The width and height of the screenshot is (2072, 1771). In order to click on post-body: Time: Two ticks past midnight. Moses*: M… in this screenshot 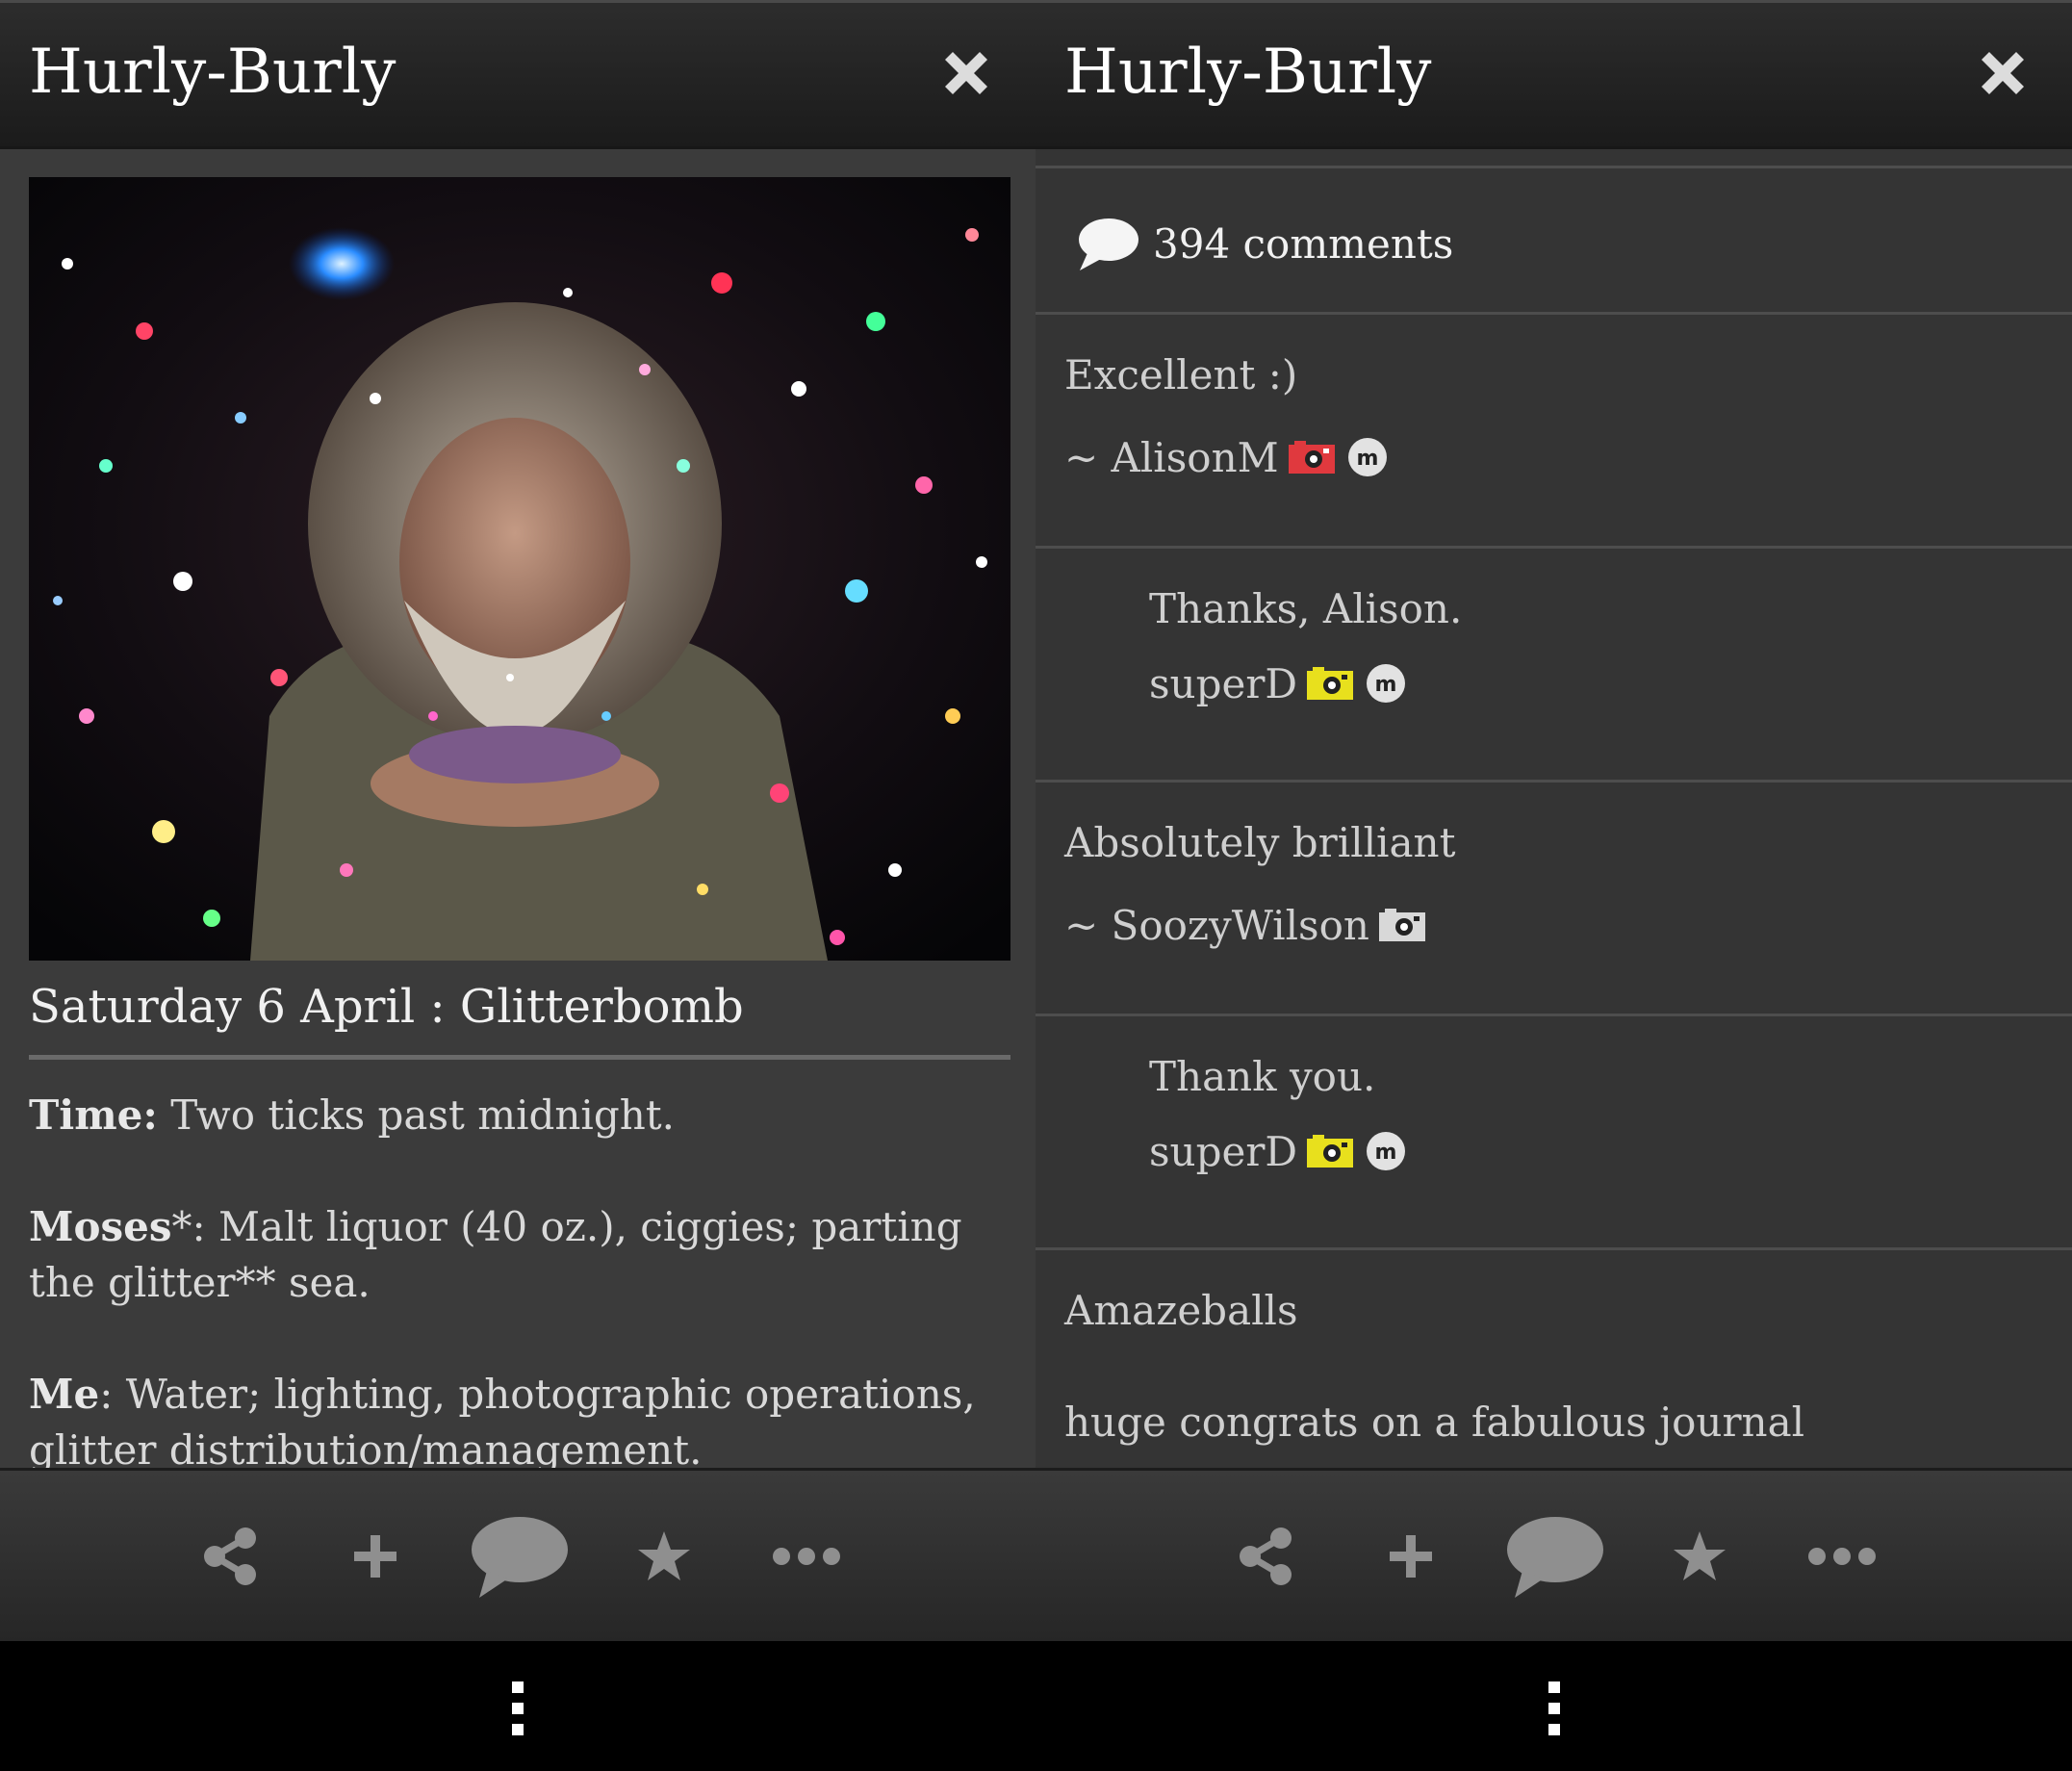, I will do `click(519, 1278)`.